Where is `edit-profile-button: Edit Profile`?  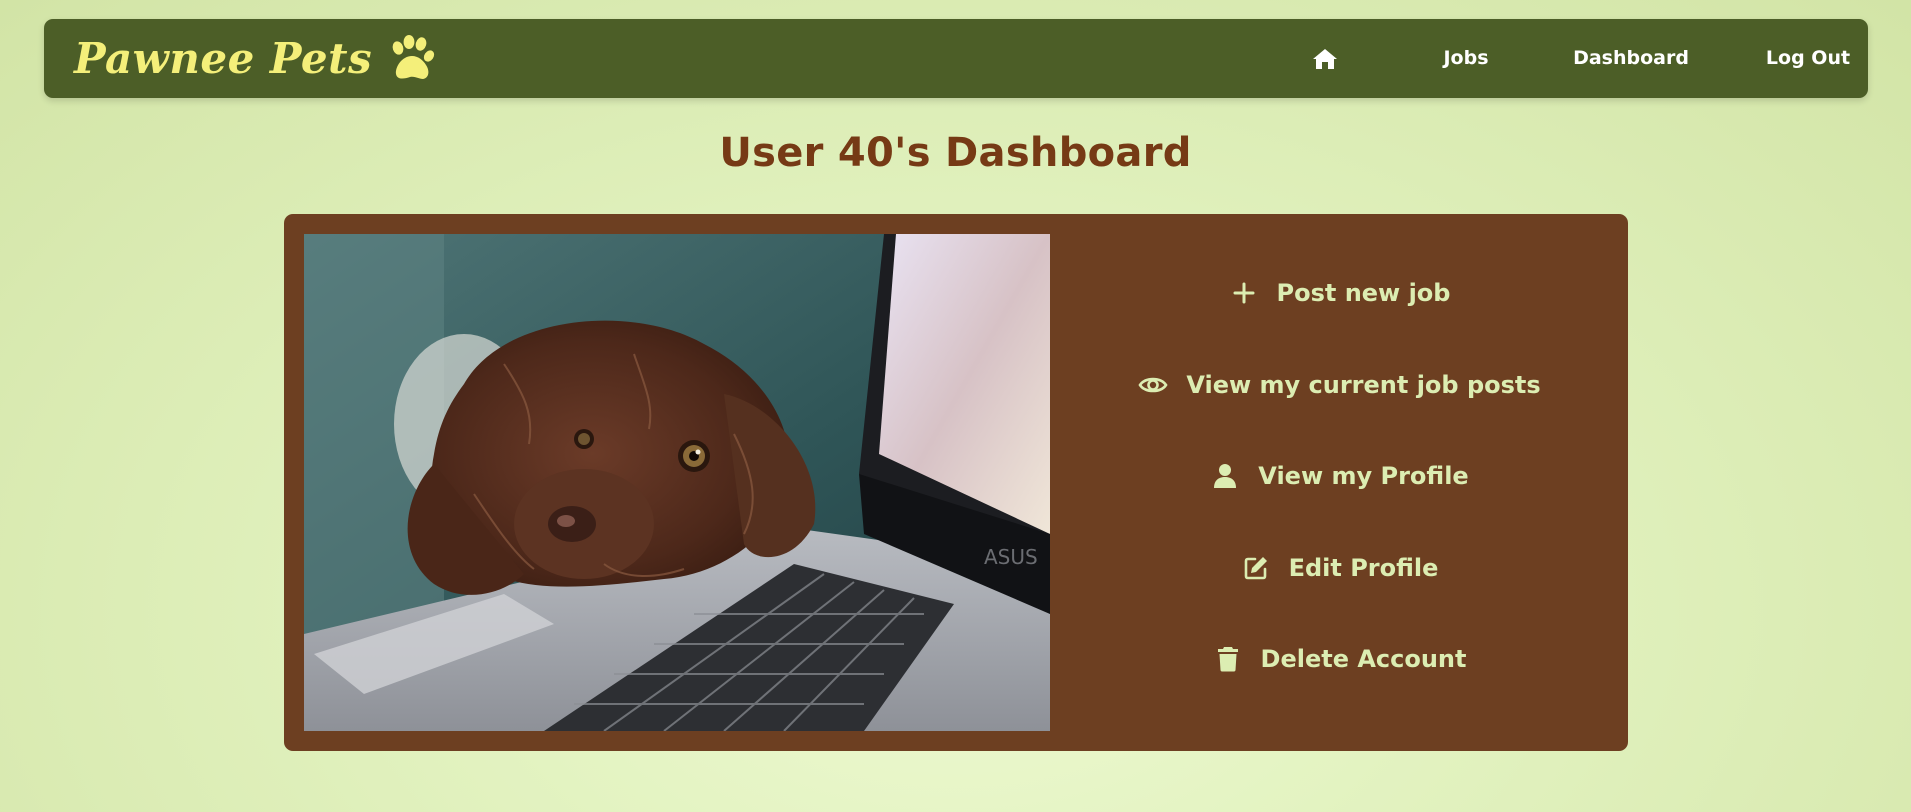 edit-profile-button: Edit Profile is located at coordinates (1339, 568).